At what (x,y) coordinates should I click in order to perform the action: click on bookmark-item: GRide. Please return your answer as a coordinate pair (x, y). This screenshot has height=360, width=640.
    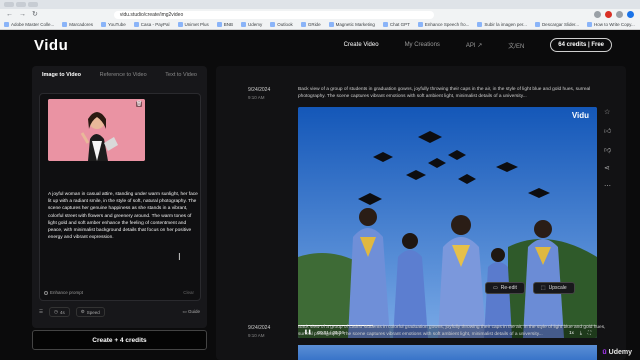
    Looking at the image, I should click on (310, 24).